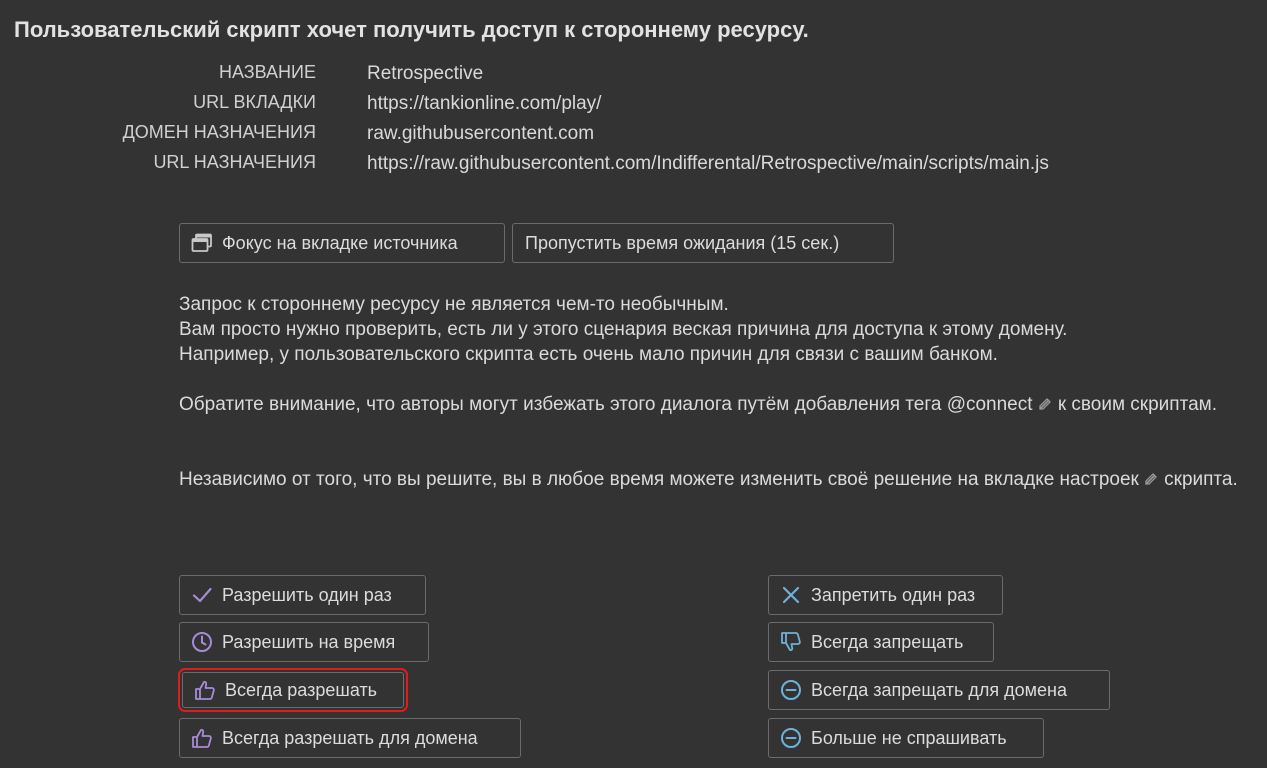 The width and height of the screenshot is (1267, 768). Describe the element at coordinates (990, 404) in the screenshot. I see `connect-tag-link: @connect` at that location.